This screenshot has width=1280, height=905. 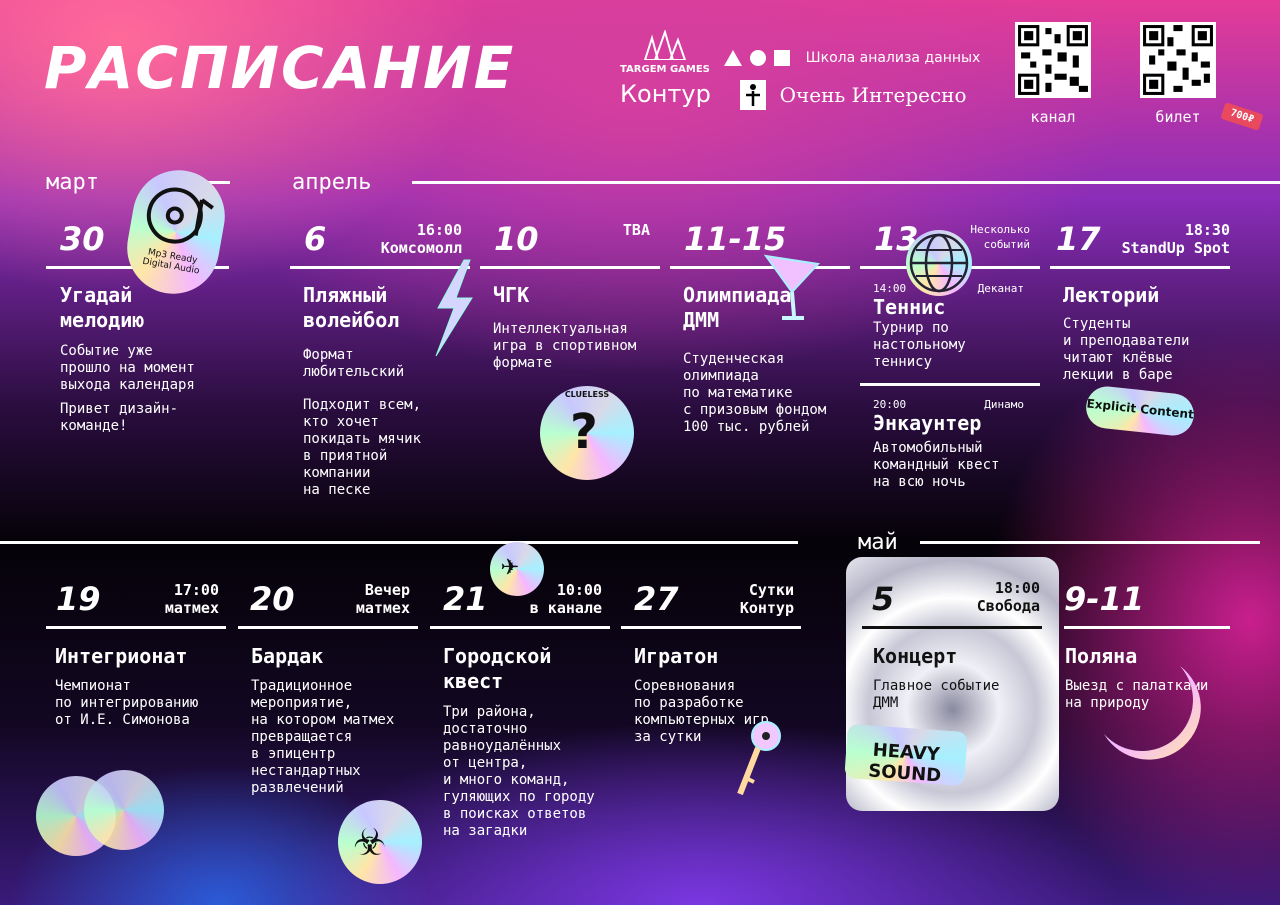 I want to click on qr-channel-label: канал, so click(x=1053, y=117).